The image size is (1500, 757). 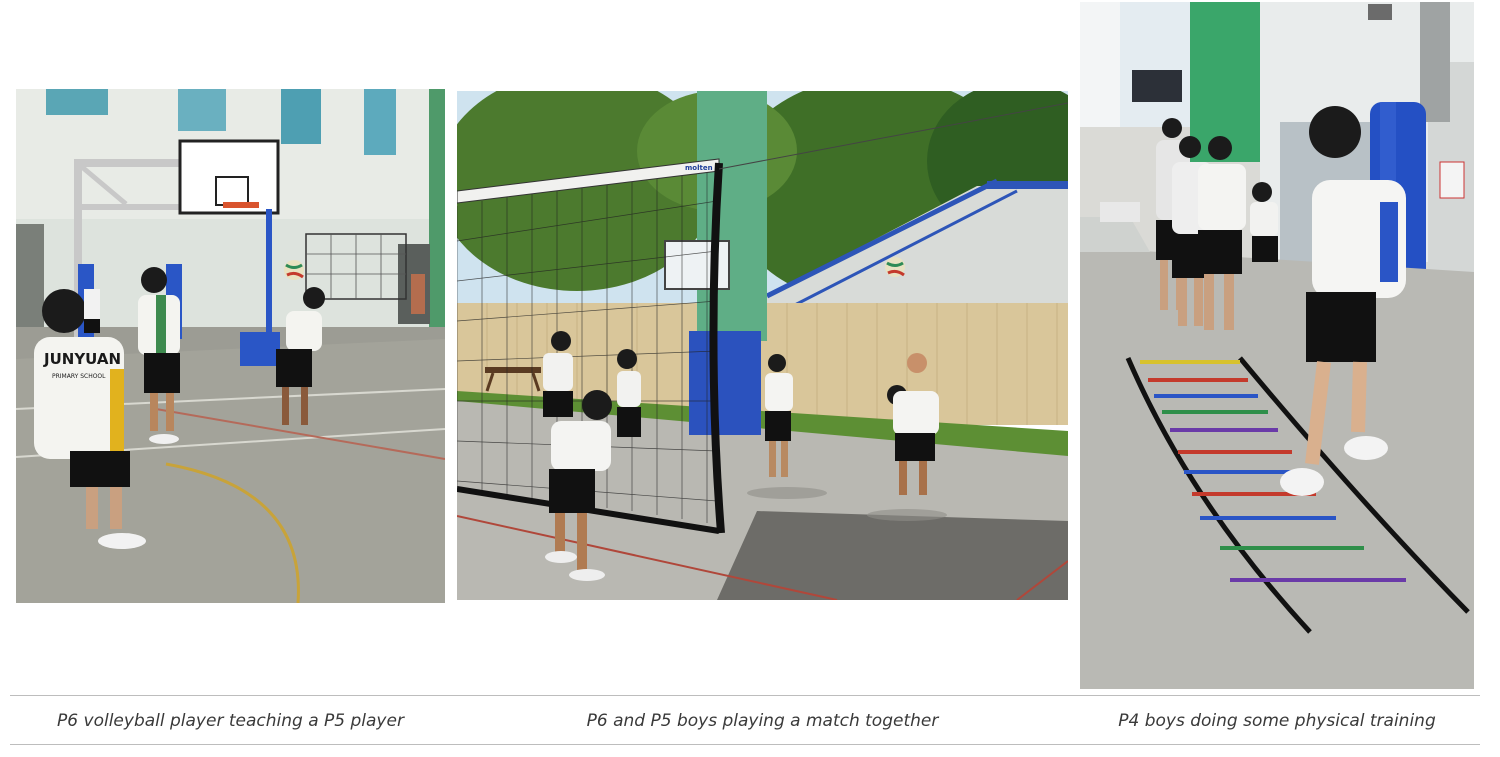 I want to click on caption-divider-bottom, so click(x=745, y=744).